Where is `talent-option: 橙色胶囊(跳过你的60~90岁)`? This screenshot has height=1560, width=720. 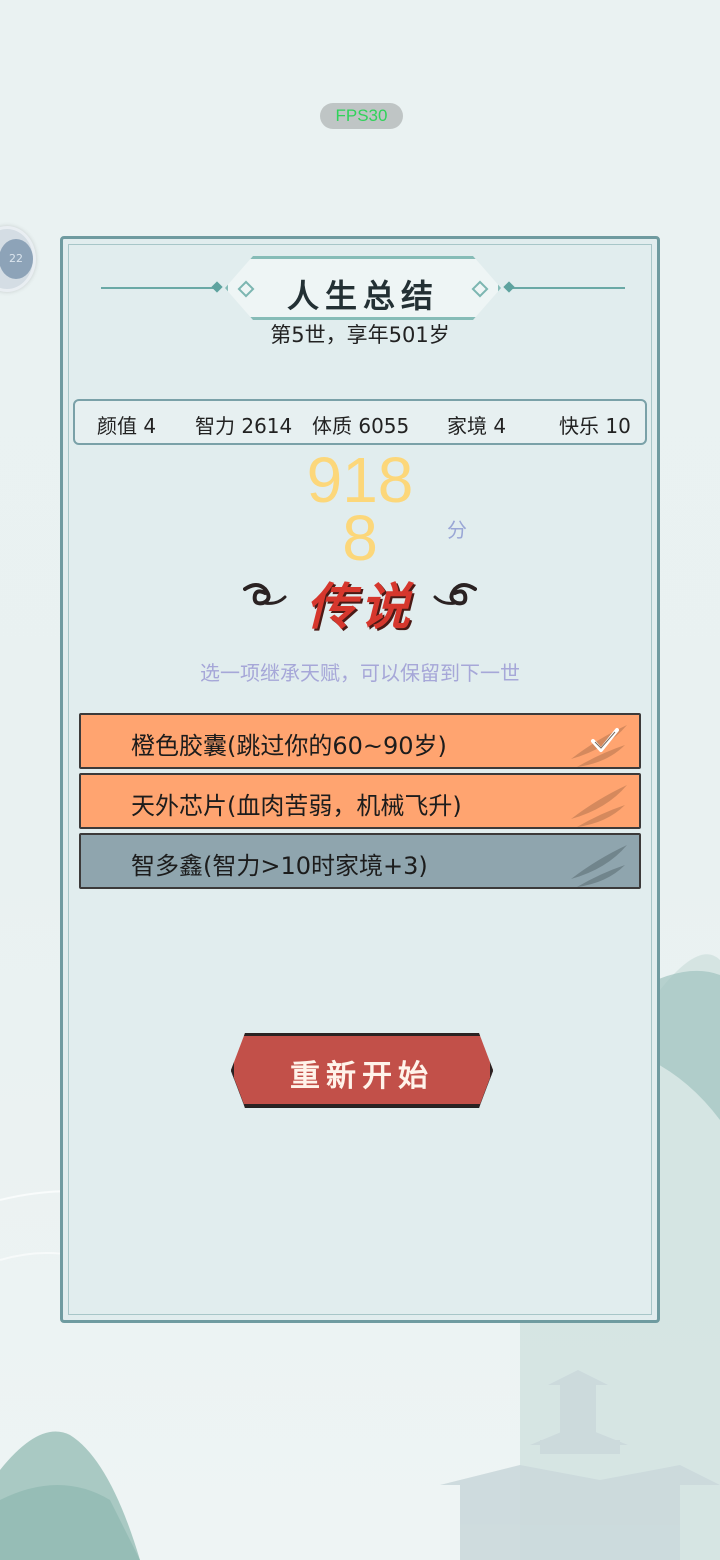
talent-option: 橙色胶囊(跳过你的60~90岁) is located at coordinates (360, 741).